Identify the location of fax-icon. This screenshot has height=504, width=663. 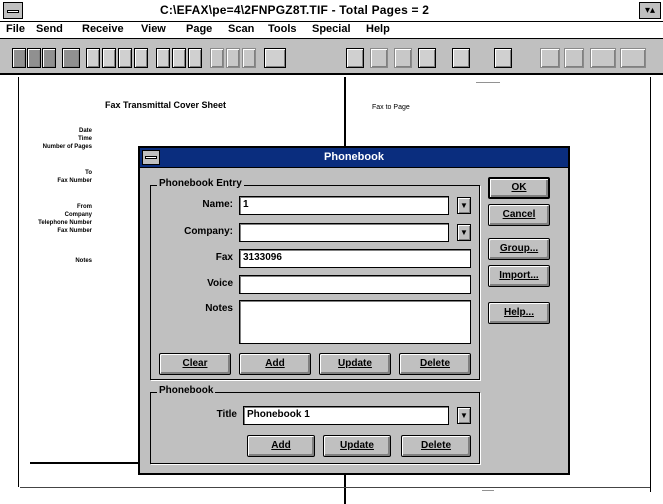
(19, 58).